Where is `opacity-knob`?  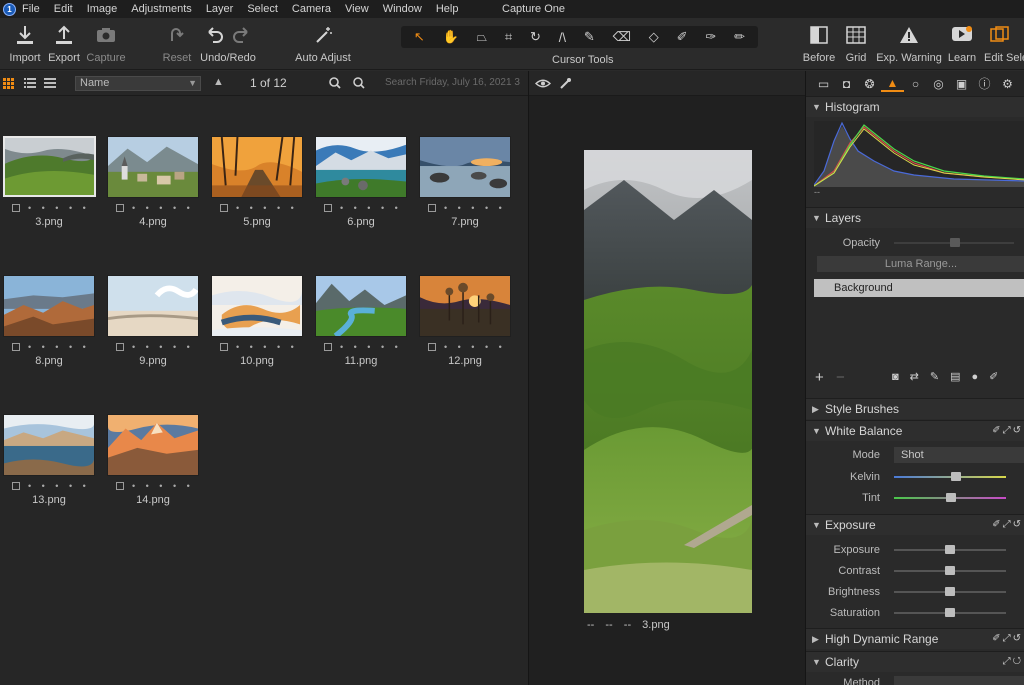
opacity-knob is located at coordinates (955, 242).